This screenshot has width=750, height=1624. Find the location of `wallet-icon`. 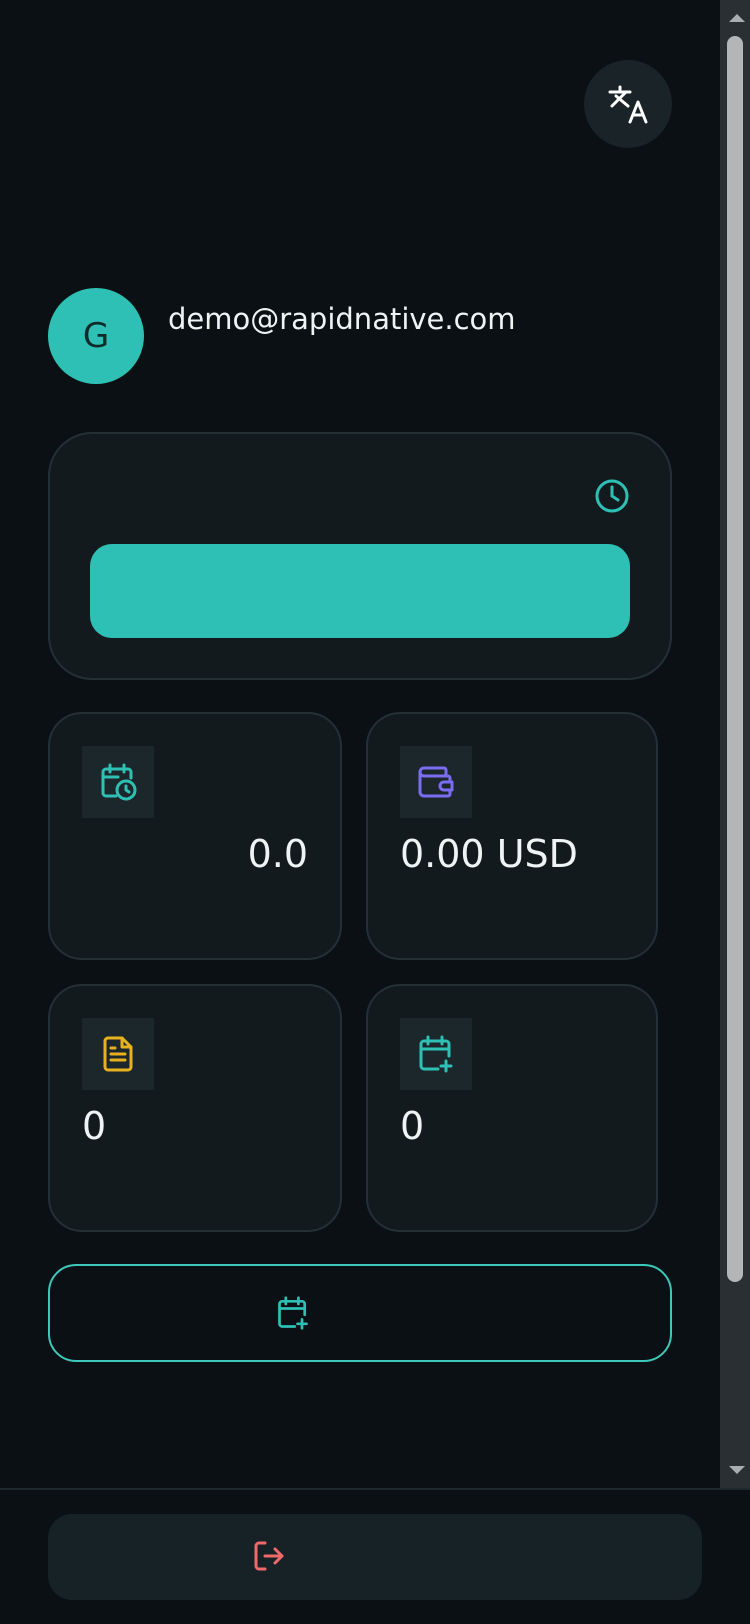

wallet-icon is located at coordinates (436, 782).